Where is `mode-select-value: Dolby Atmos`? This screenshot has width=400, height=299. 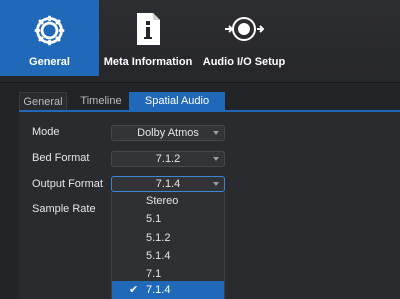 mode-select-value: Dolby Atmos is located at coordinates (168, 133).